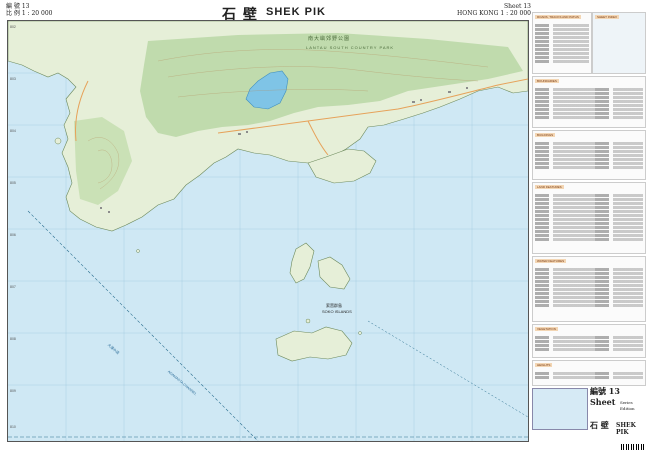 The width and height of the screenshot is (649, 454). Describe the element at coordinates (13, 235) in the screenshot. I see `grid-ref: 806` at that location.